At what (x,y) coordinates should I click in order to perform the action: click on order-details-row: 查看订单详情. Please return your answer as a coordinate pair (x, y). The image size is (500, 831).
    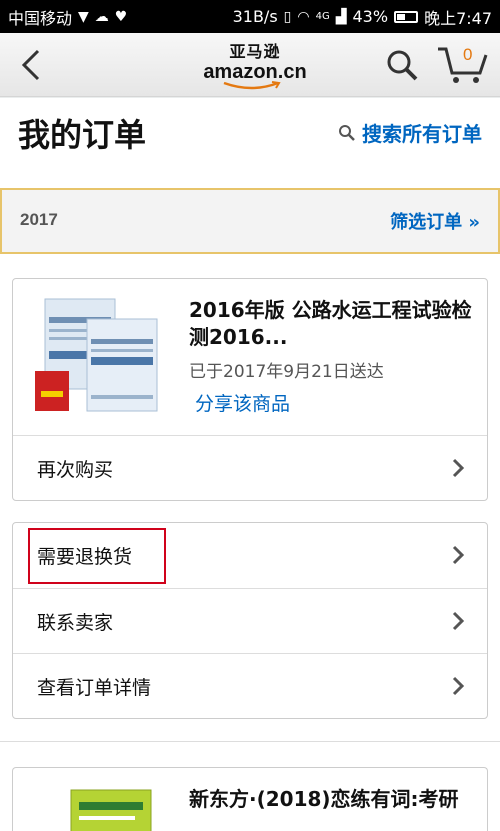
    Looking at the image, I should click on (250, 685).